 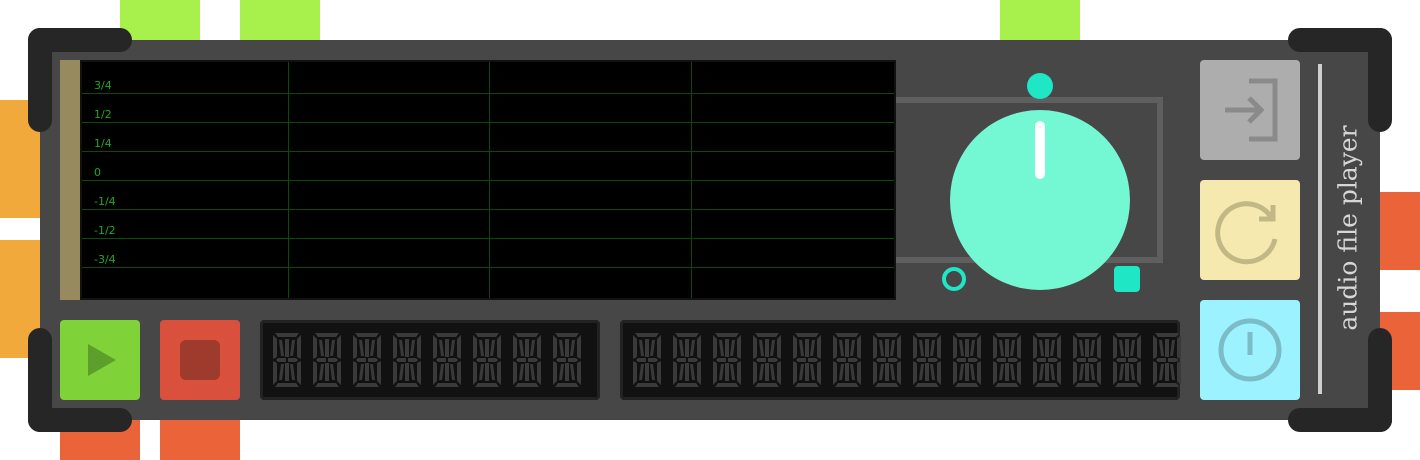 I want to click on scope-y-label: 3/4, so click(x=103, y=85).